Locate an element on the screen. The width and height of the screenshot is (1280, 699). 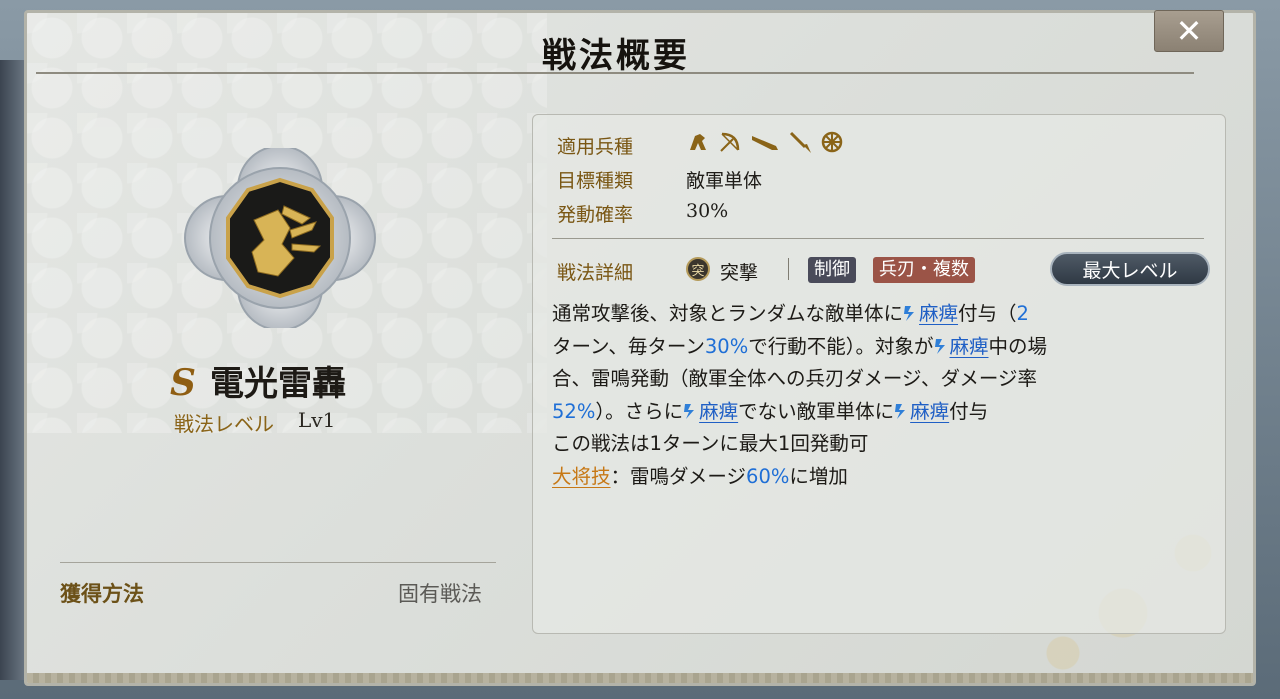
description-text: 中の場 is located at coordinates (1018, 346).